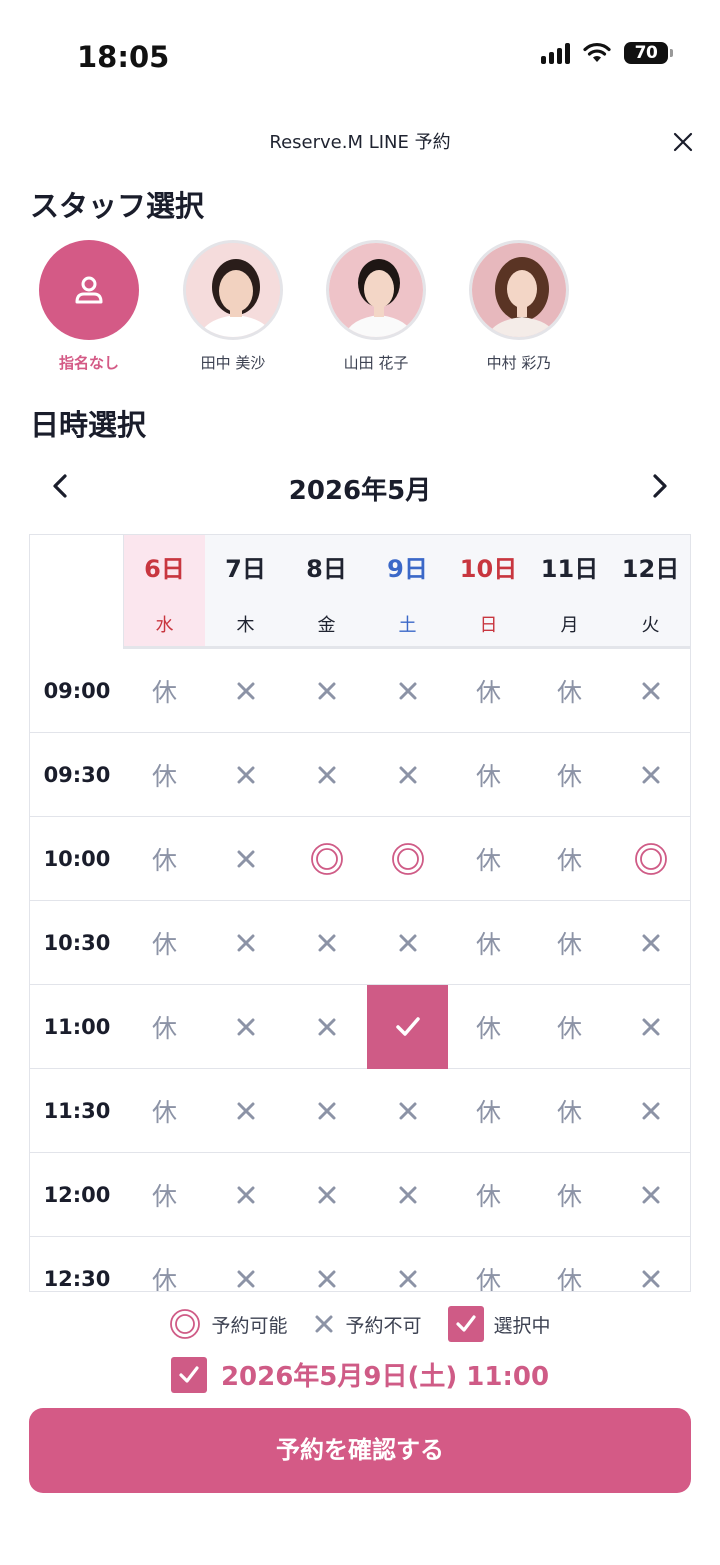 The image size is (720, 1565). What do you see at coordinates (89, 306) in the screenshot?
I see `staff-option-none: 指名なし` at bounding box center [89, 306].